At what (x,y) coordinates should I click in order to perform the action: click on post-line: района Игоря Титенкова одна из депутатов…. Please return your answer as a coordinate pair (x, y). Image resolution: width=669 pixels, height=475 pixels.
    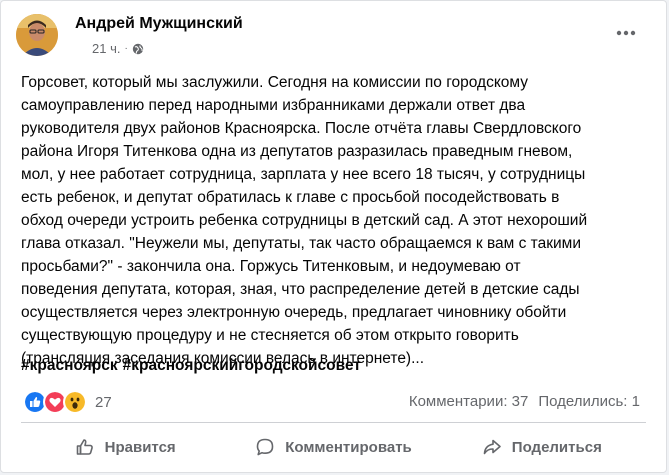
    Looking at the image, I should click on (297, 151).